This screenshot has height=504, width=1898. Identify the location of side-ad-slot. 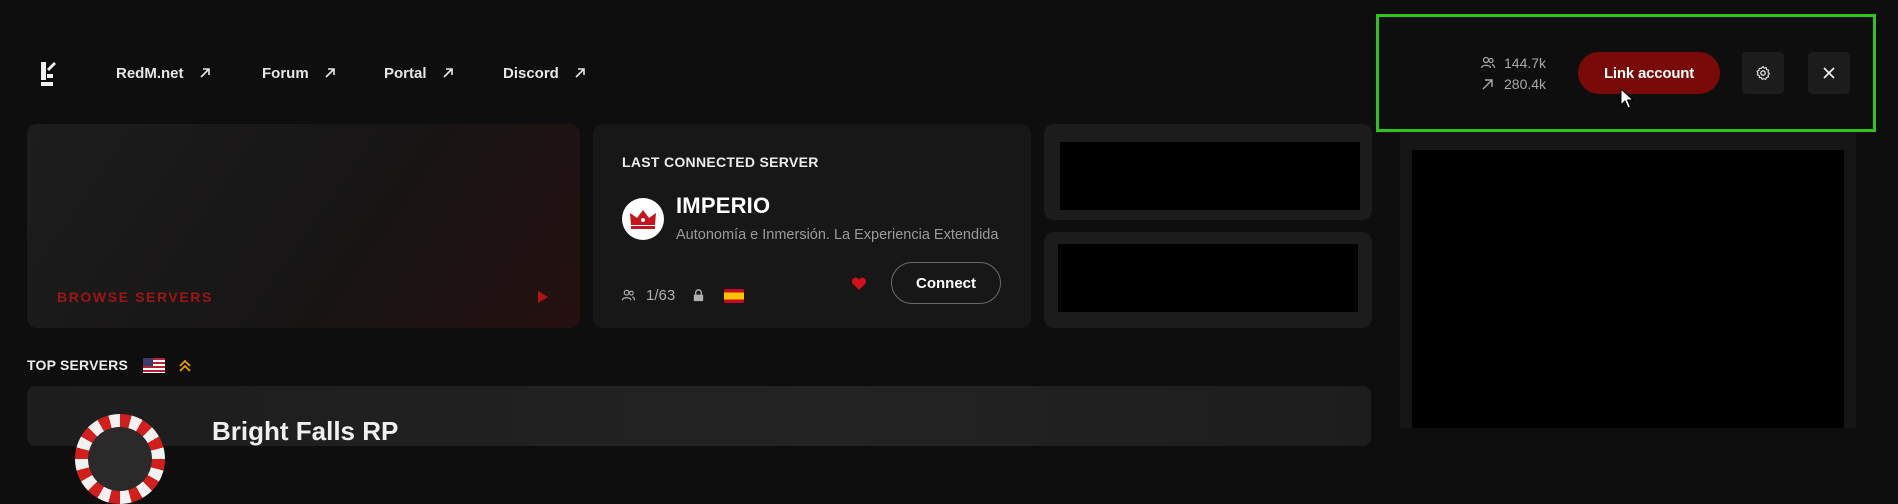
(1628, 289).